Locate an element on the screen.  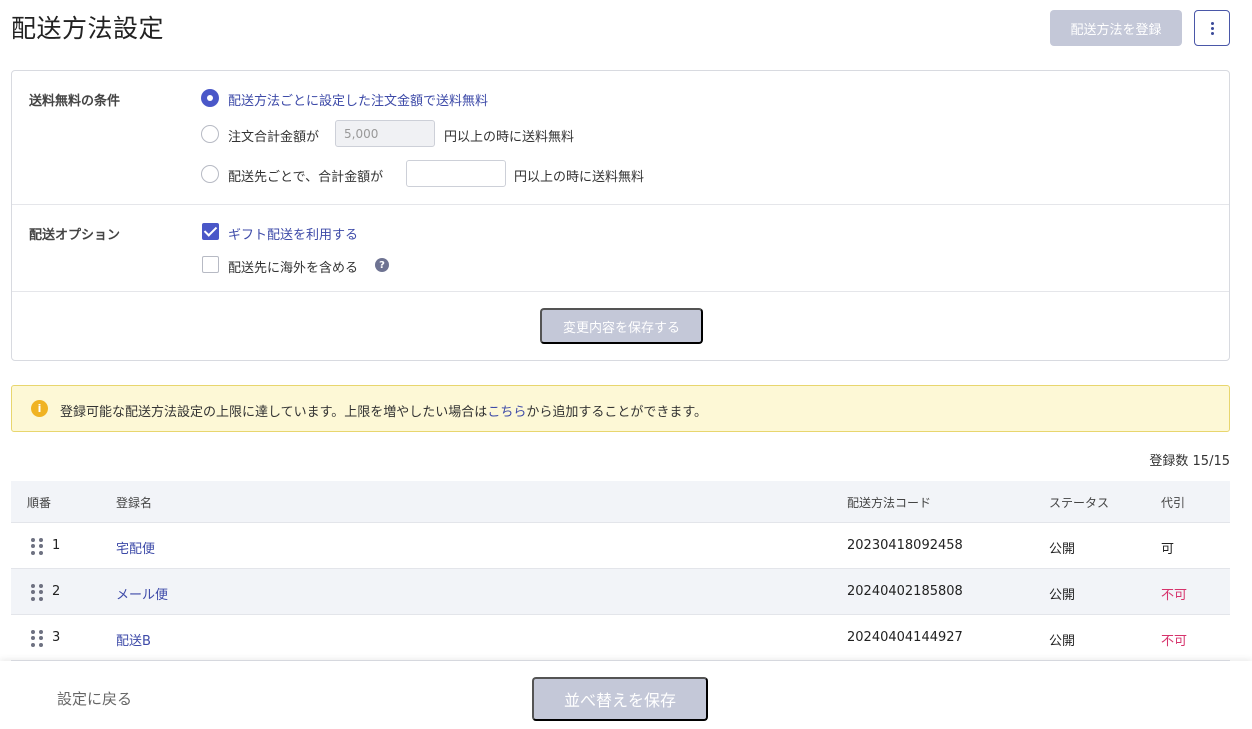
back-to-settings-link: 設定に戻る is located at coordinates (94, 698).